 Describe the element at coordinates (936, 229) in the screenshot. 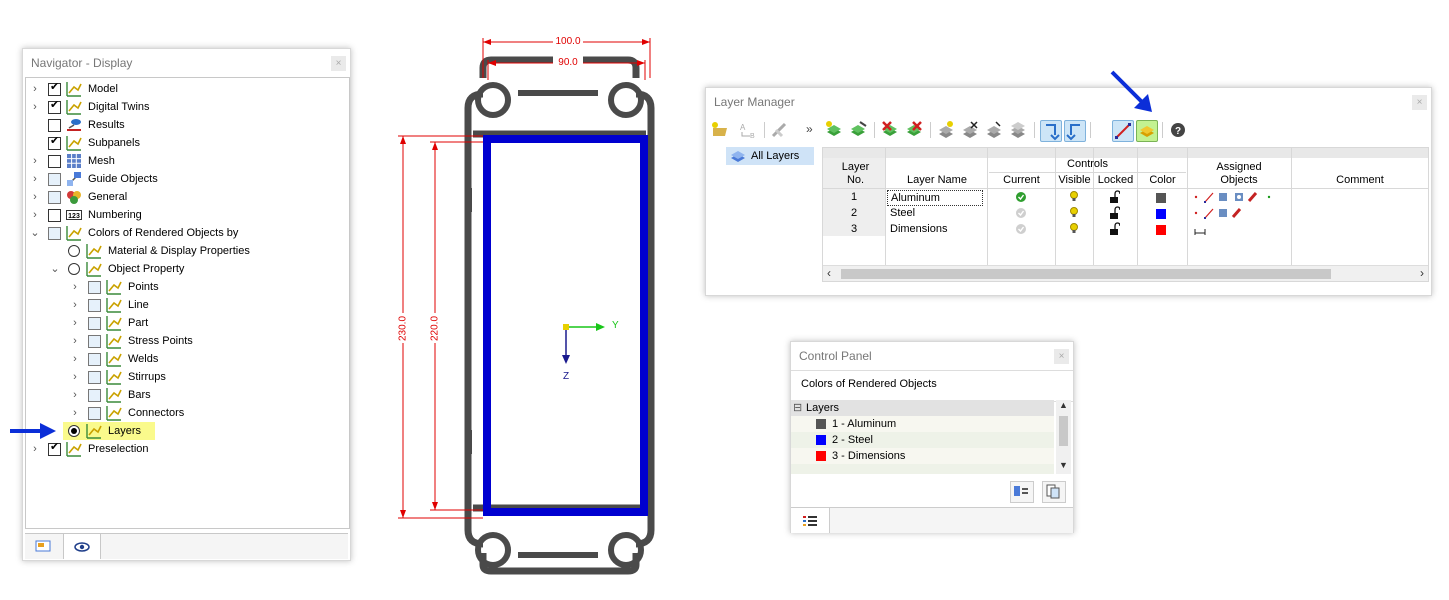

I see `cell-layer-name: Dimensions` at that location.